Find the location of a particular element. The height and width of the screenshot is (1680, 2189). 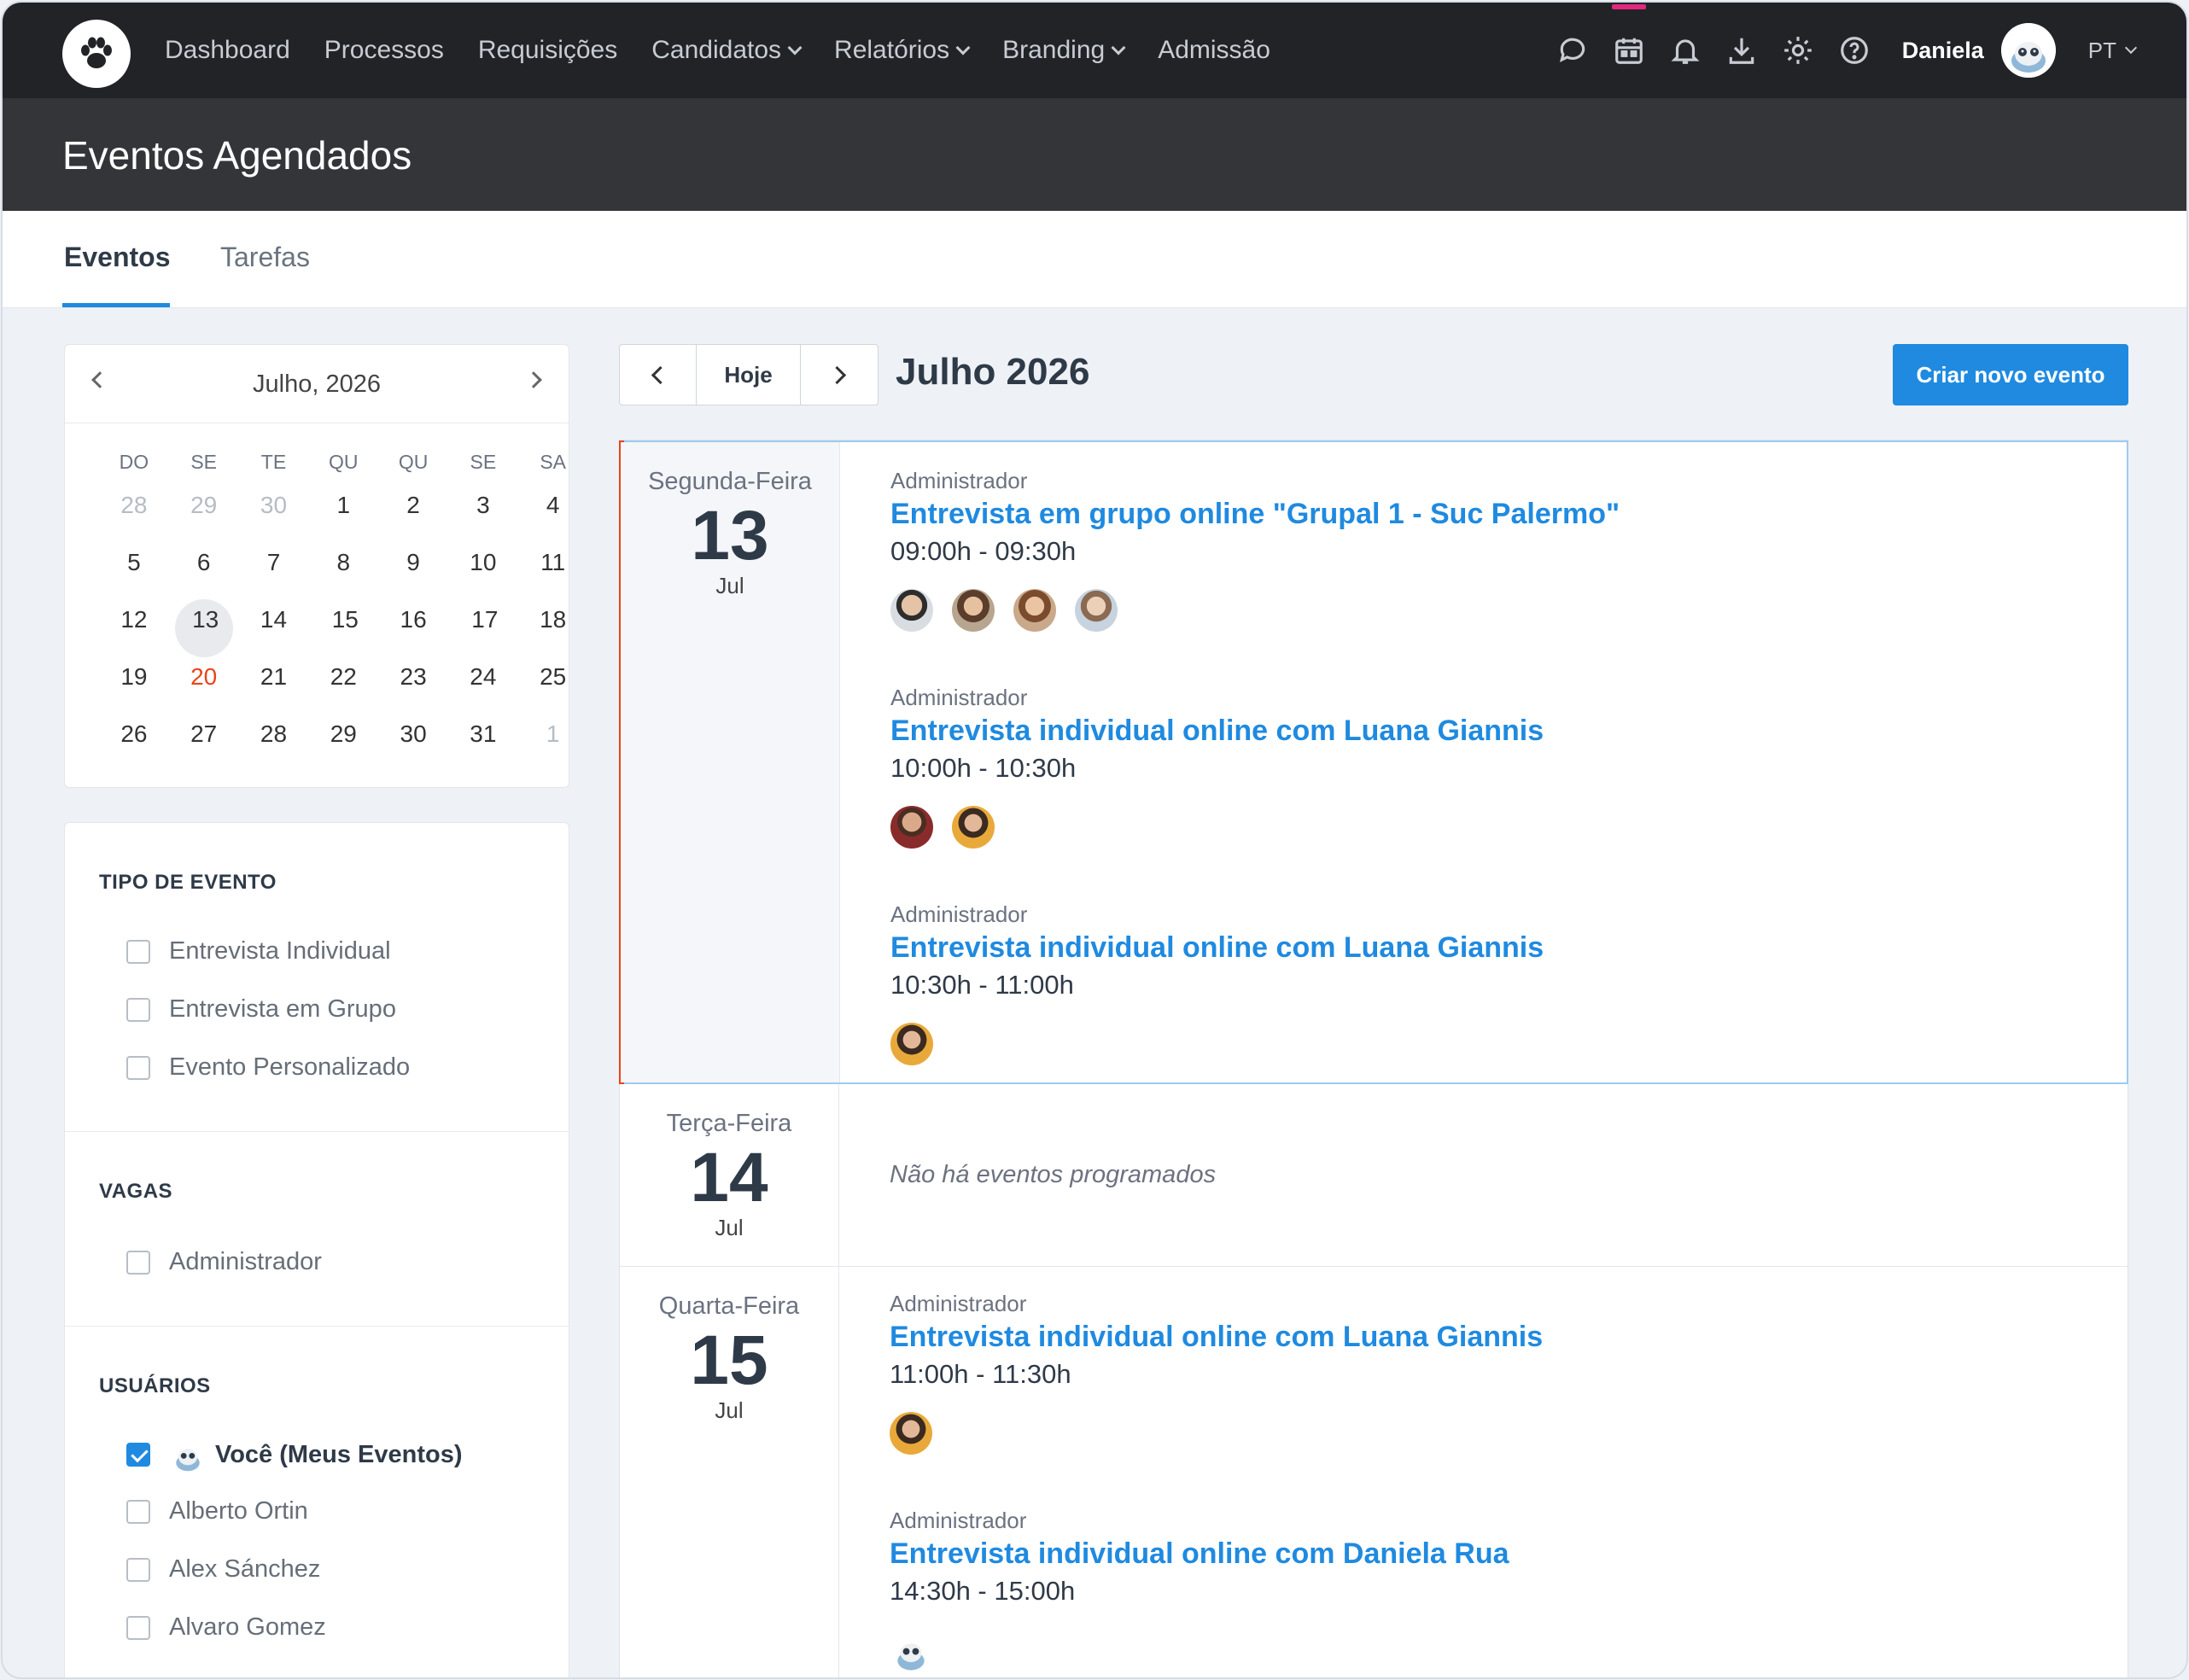

bell-icon is located at coordinates (1686, 50).